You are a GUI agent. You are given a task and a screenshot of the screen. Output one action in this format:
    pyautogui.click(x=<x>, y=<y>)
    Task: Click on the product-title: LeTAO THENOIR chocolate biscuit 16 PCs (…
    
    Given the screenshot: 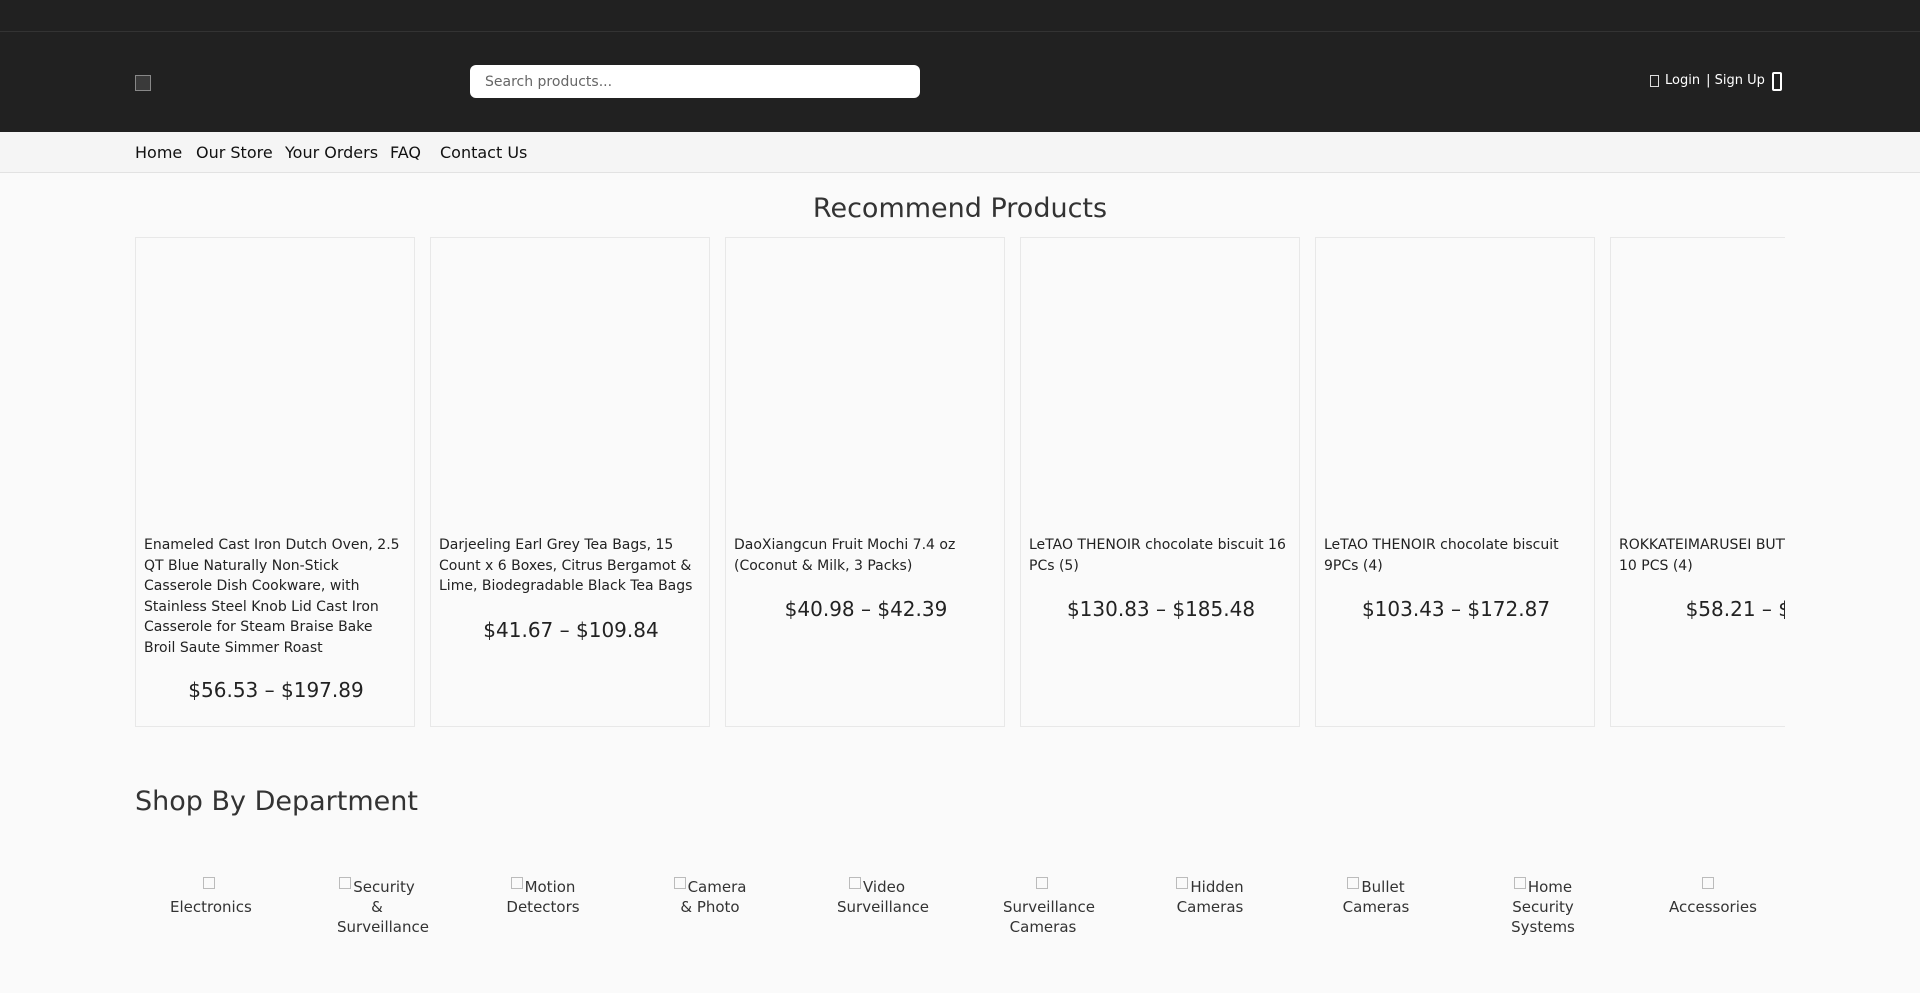 What is the action you would take?
    pyautogui.click(x=1159, y=555)
    